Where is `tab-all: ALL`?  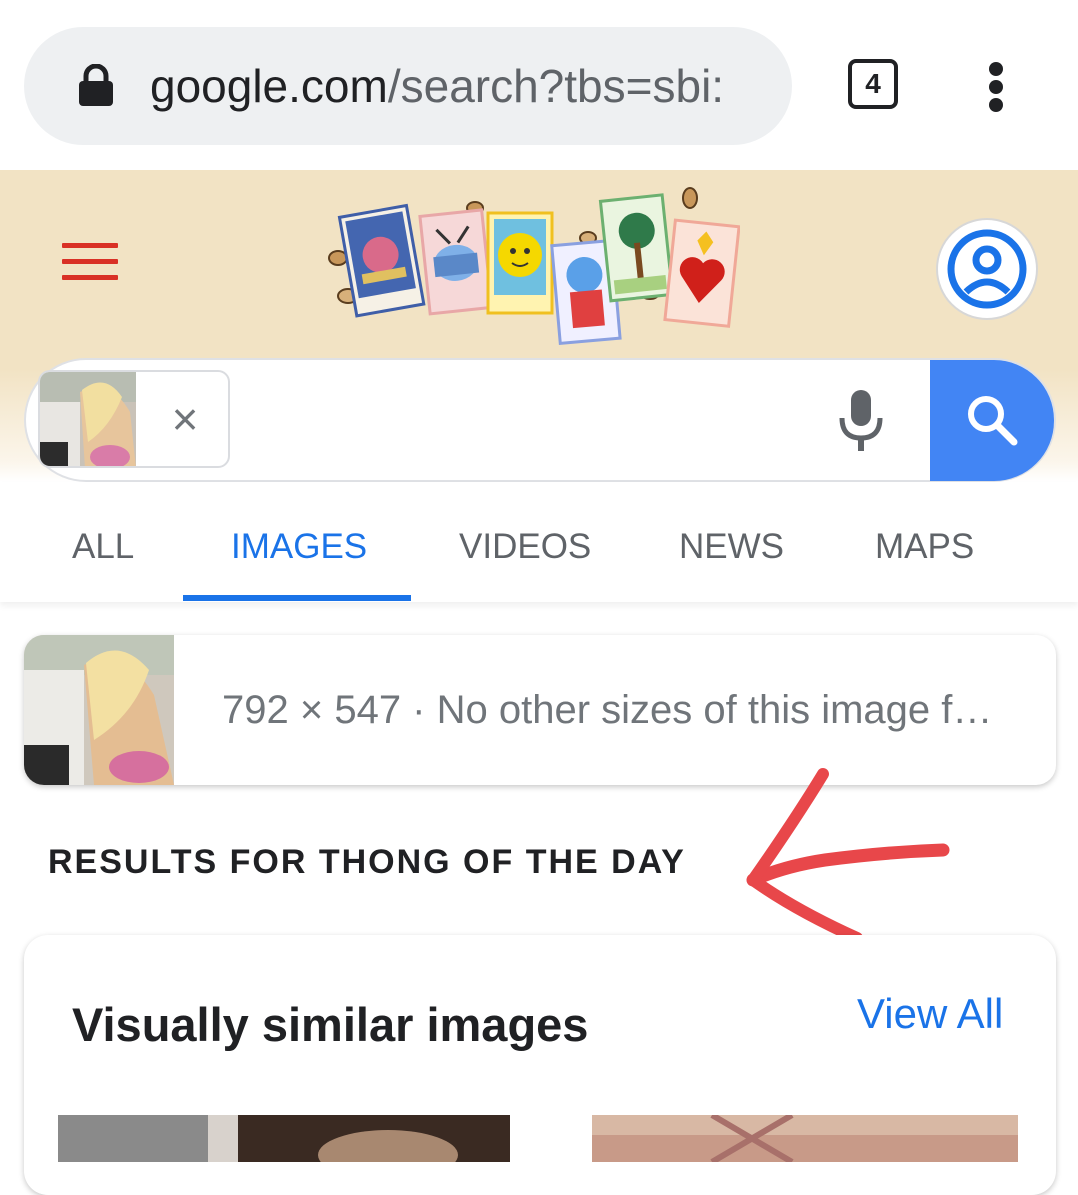 tab-all: ALL is located at coordinates (103, 547).